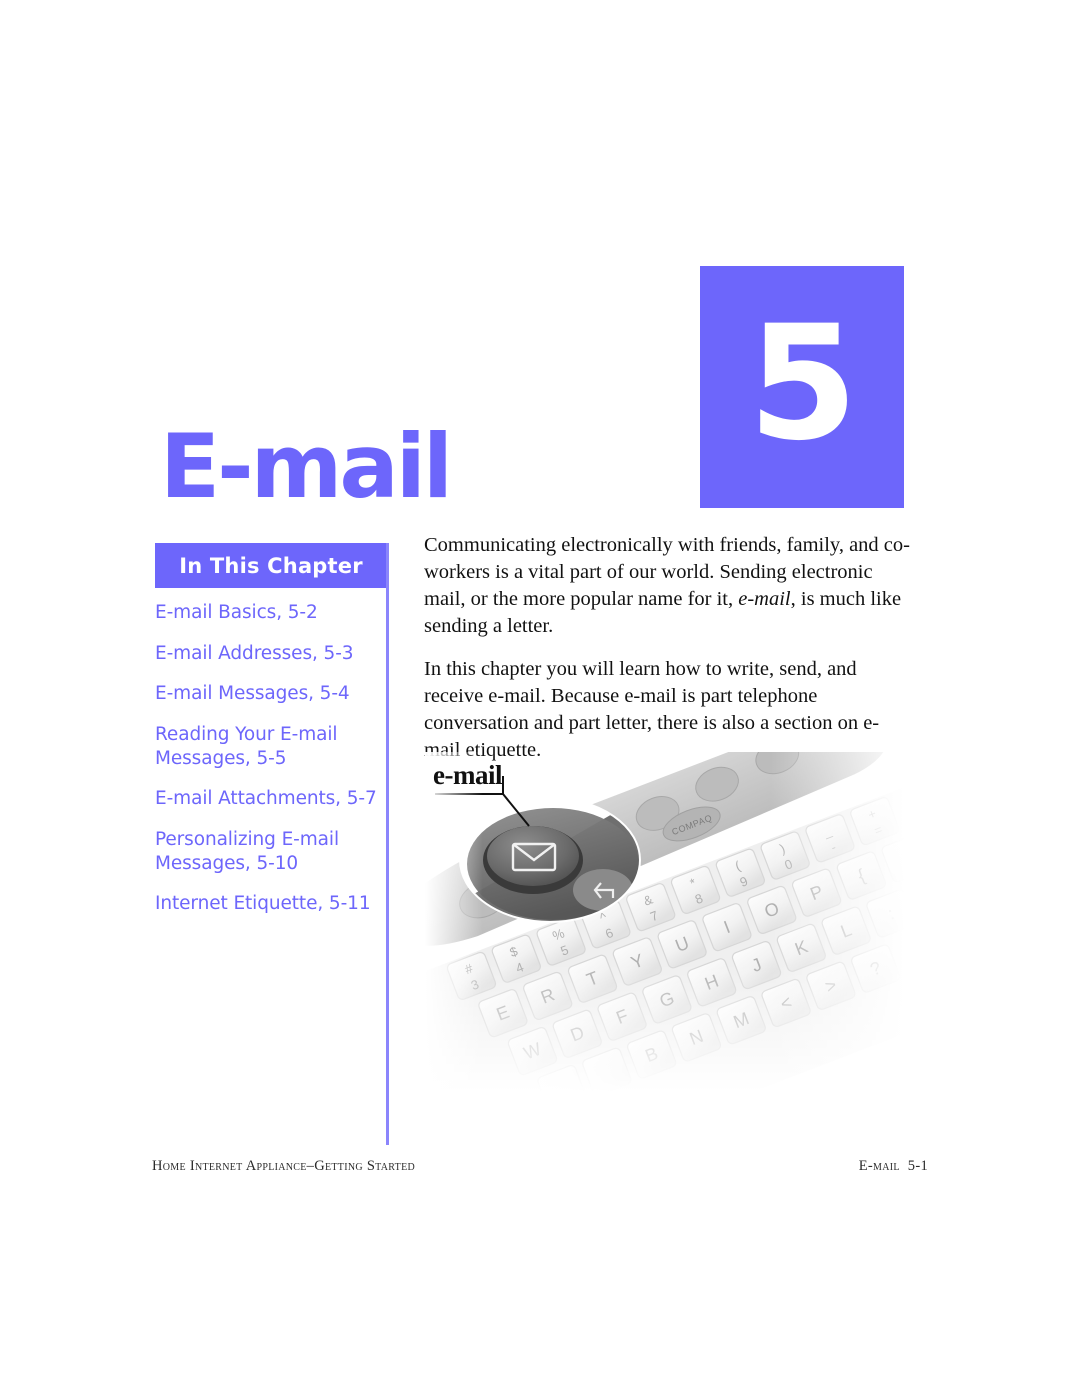 The height and width of the screenshot is (1397, 1080). I want to click on toc-item-personalizing-email-messages: Personalizing E-mail Messages, 5-10, so click(272, 851).